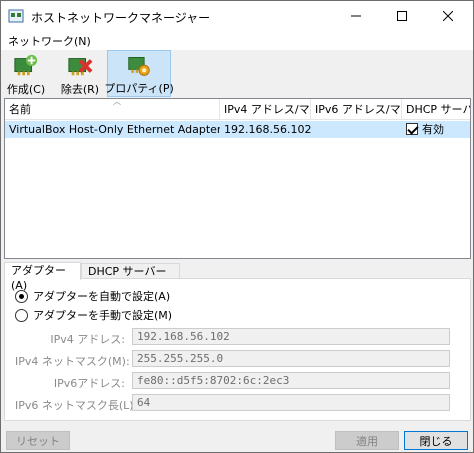 This screenshot has width=474, height=453. I want to click on manual-config-radio, so click(21, 315).